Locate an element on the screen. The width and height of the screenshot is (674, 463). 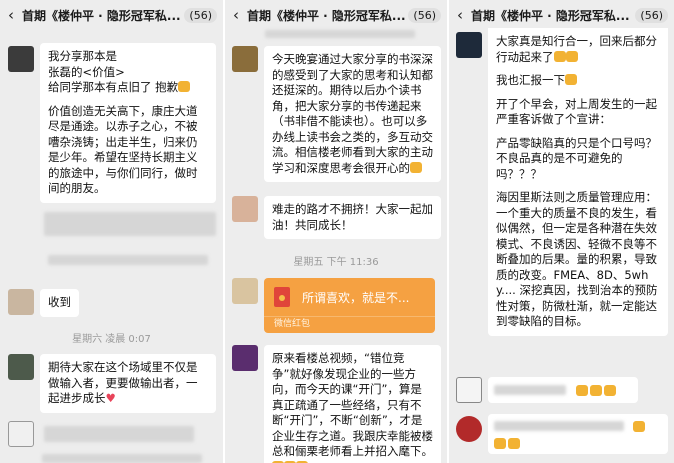
timestamp: 星期五 下午 11:36 is located at coordinates (336, 262).